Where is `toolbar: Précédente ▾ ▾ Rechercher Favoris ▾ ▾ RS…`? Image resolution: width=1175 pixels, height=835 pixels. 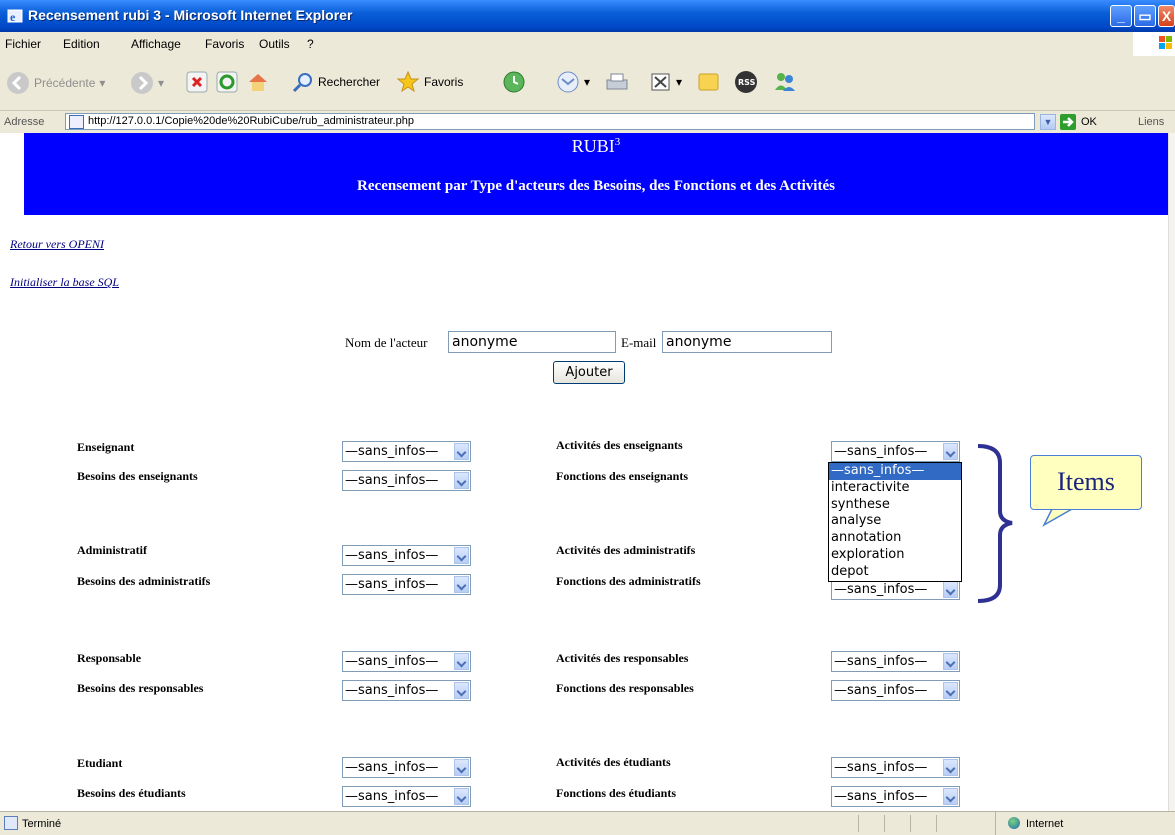 toolbar: Précédente ▾ ▾ Rechercher Favoris ▾ ▾ RS… is located at coordinates (587, 83).